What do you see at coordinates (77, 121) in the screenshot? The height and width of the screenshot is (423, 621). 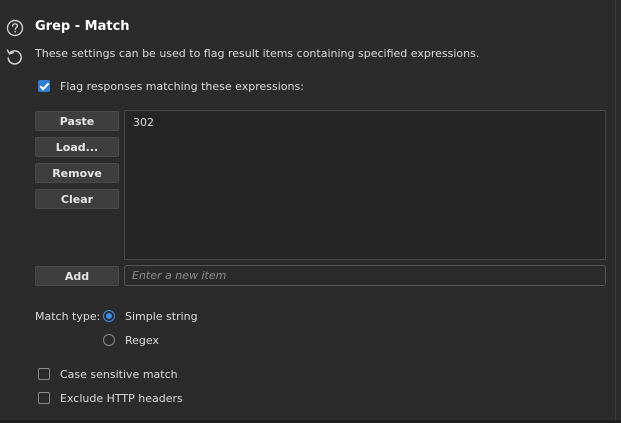 I see `paste-button: Paste` at bounding box center [77, 121].